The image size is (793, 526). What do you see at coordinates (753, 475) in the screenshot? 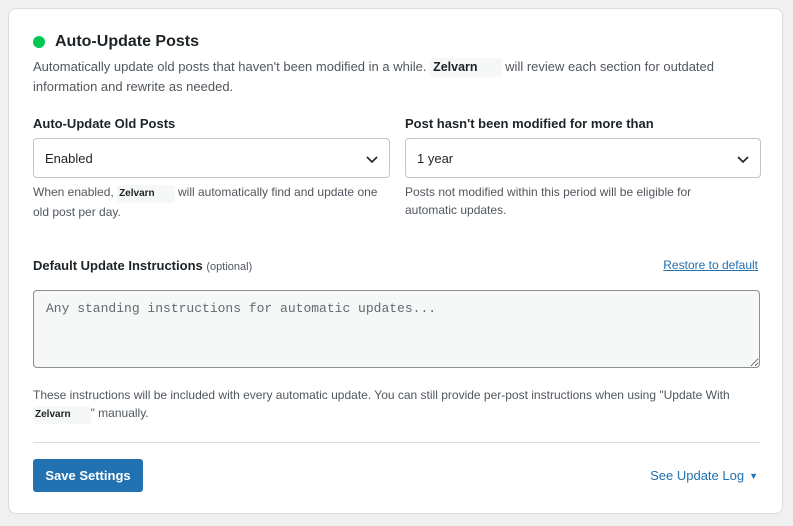
I see `caret-down-icon: ▼` at bounding box center [753, 475].